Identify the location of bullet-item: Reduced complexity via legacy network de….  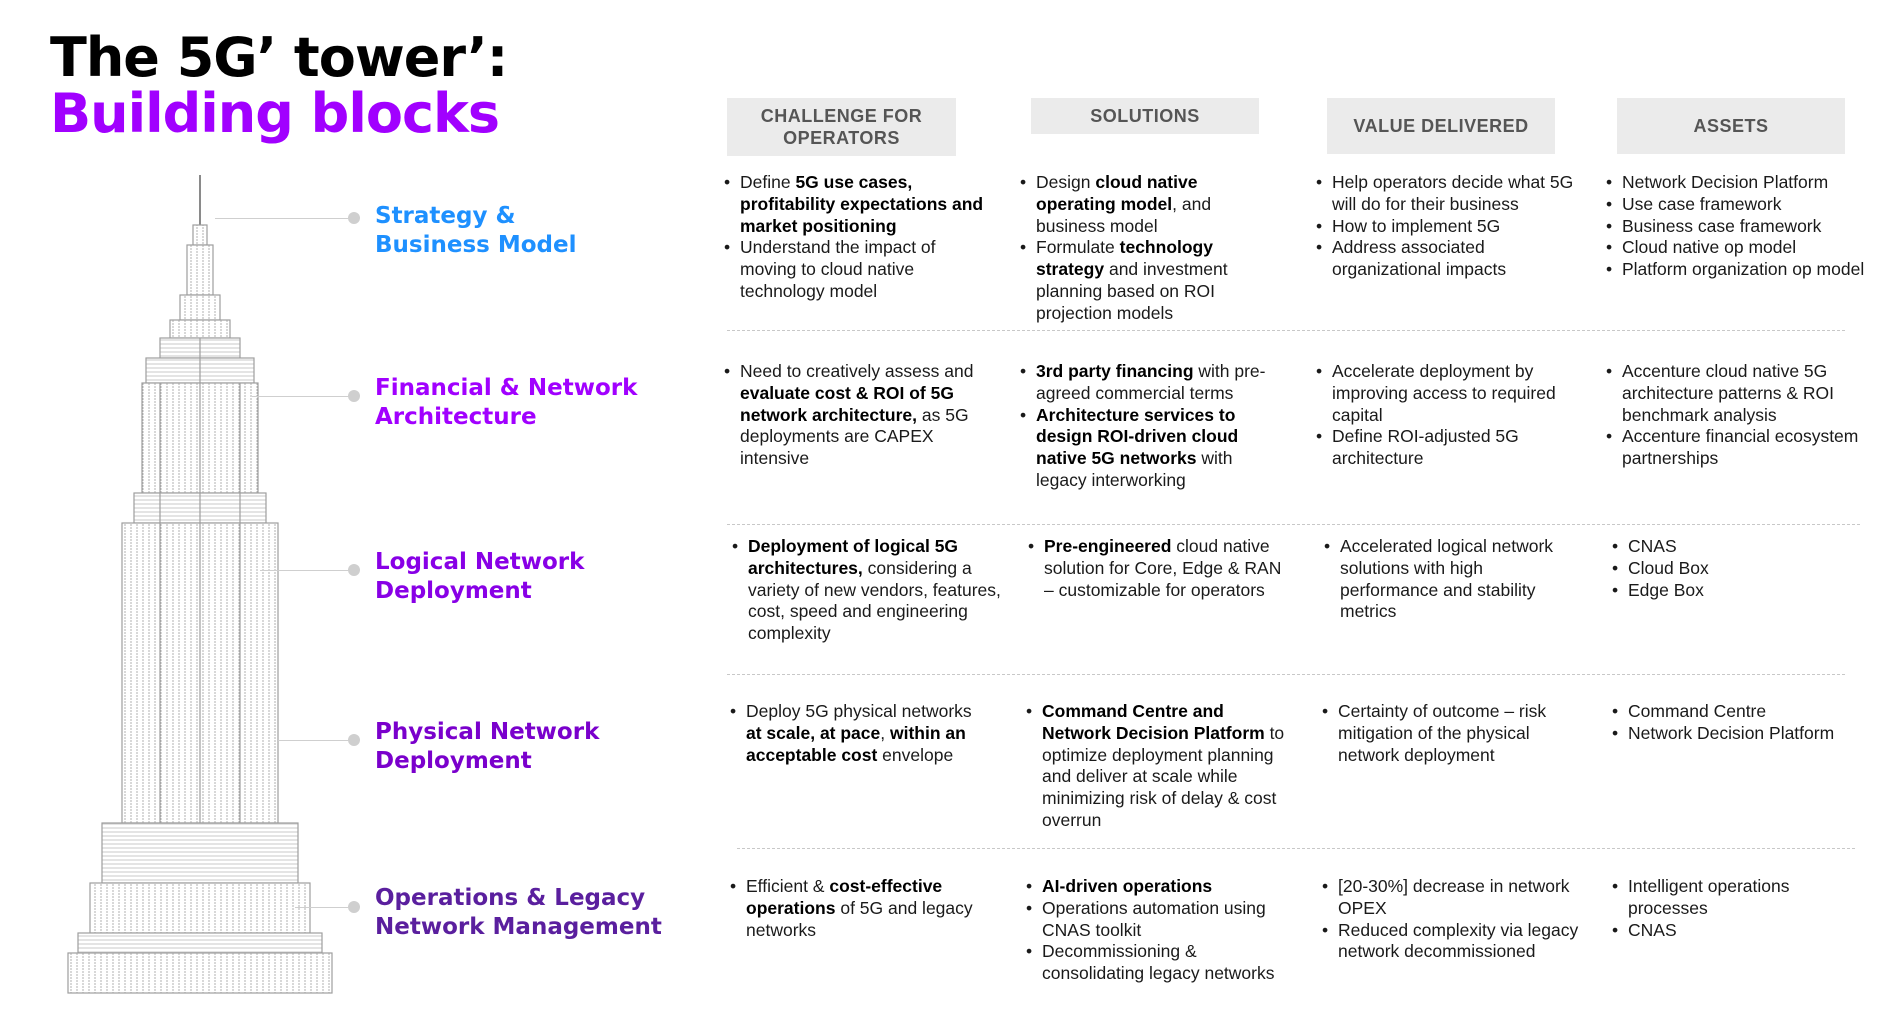
(1452, 942).